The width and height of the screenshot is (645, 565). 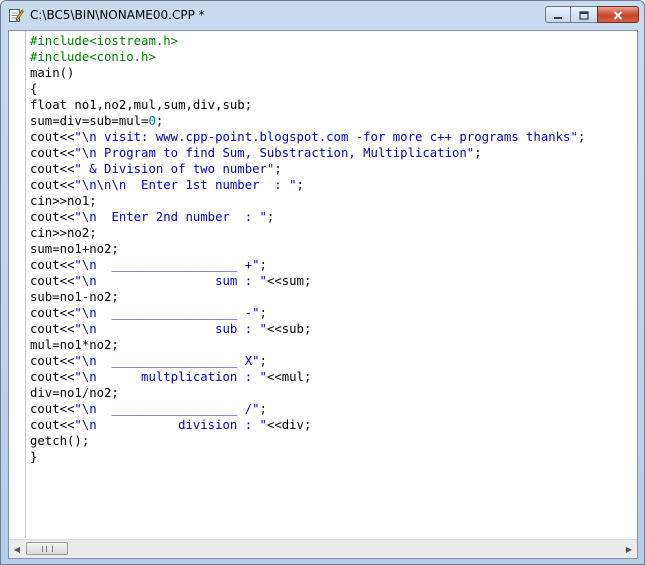 I want to click on code-line: cout<<"\n\n\n Enter 1st number : ";, so click(x=307, y=185).